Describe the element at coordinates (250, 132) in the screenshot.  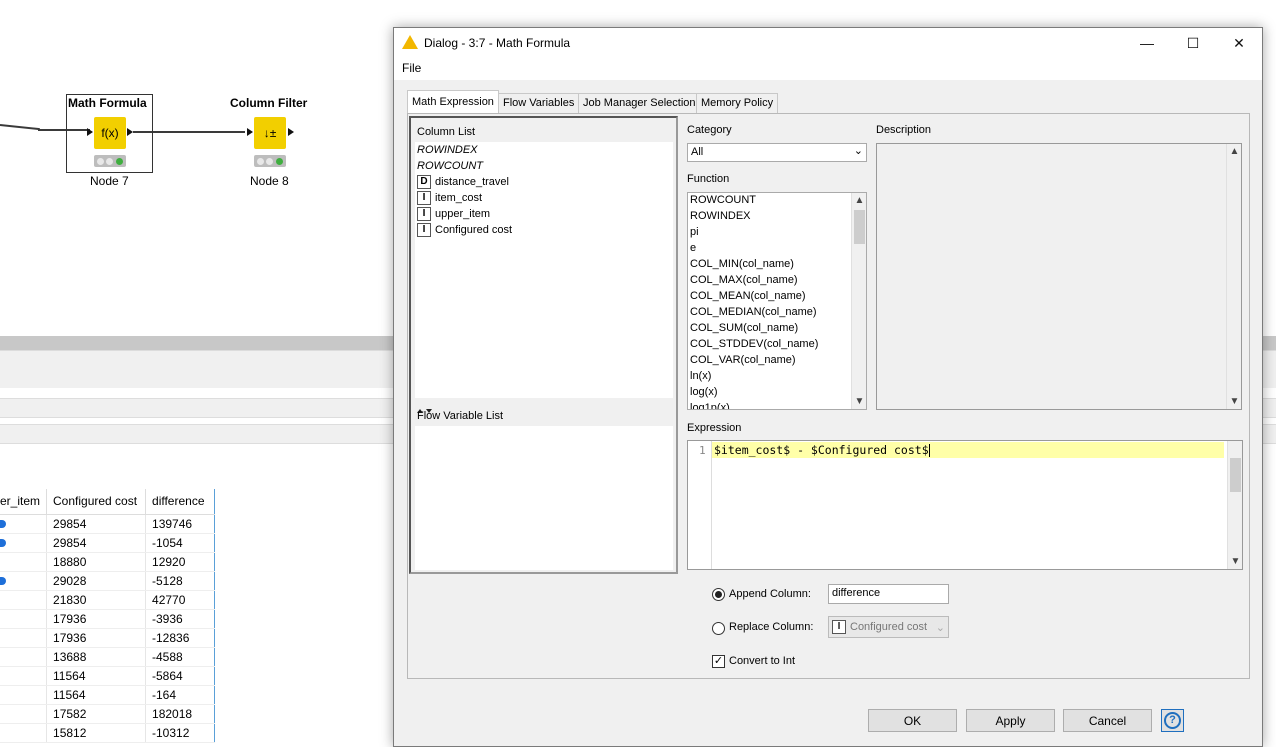
I see `node-8-input-port` at that location.